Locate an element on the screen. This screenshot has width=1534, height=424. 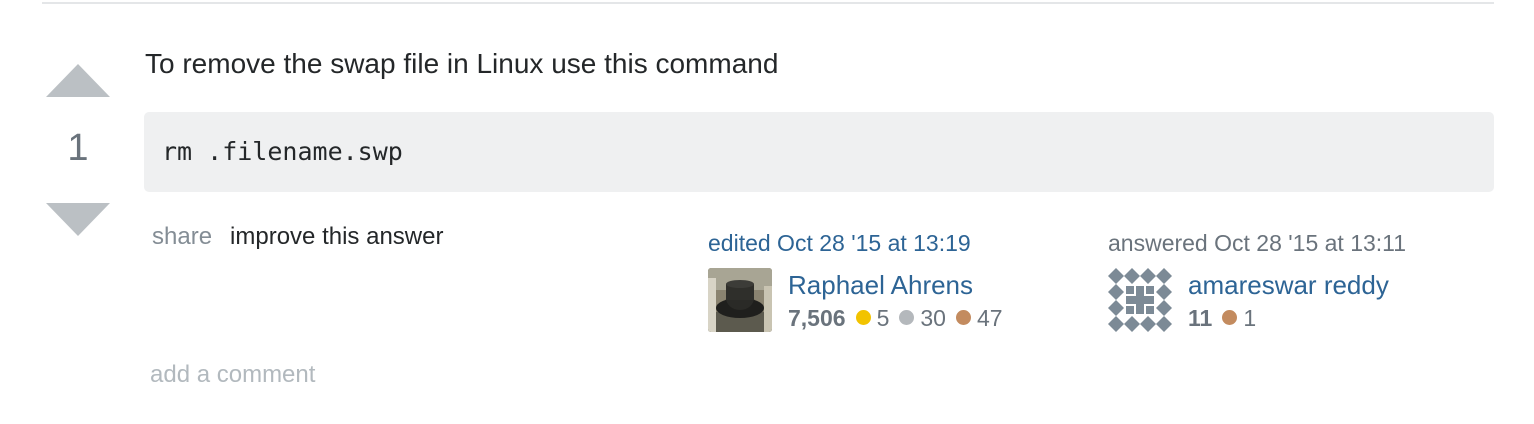
editor-stats: 7,506 5 30 47 is located at coordinates (895, 318).